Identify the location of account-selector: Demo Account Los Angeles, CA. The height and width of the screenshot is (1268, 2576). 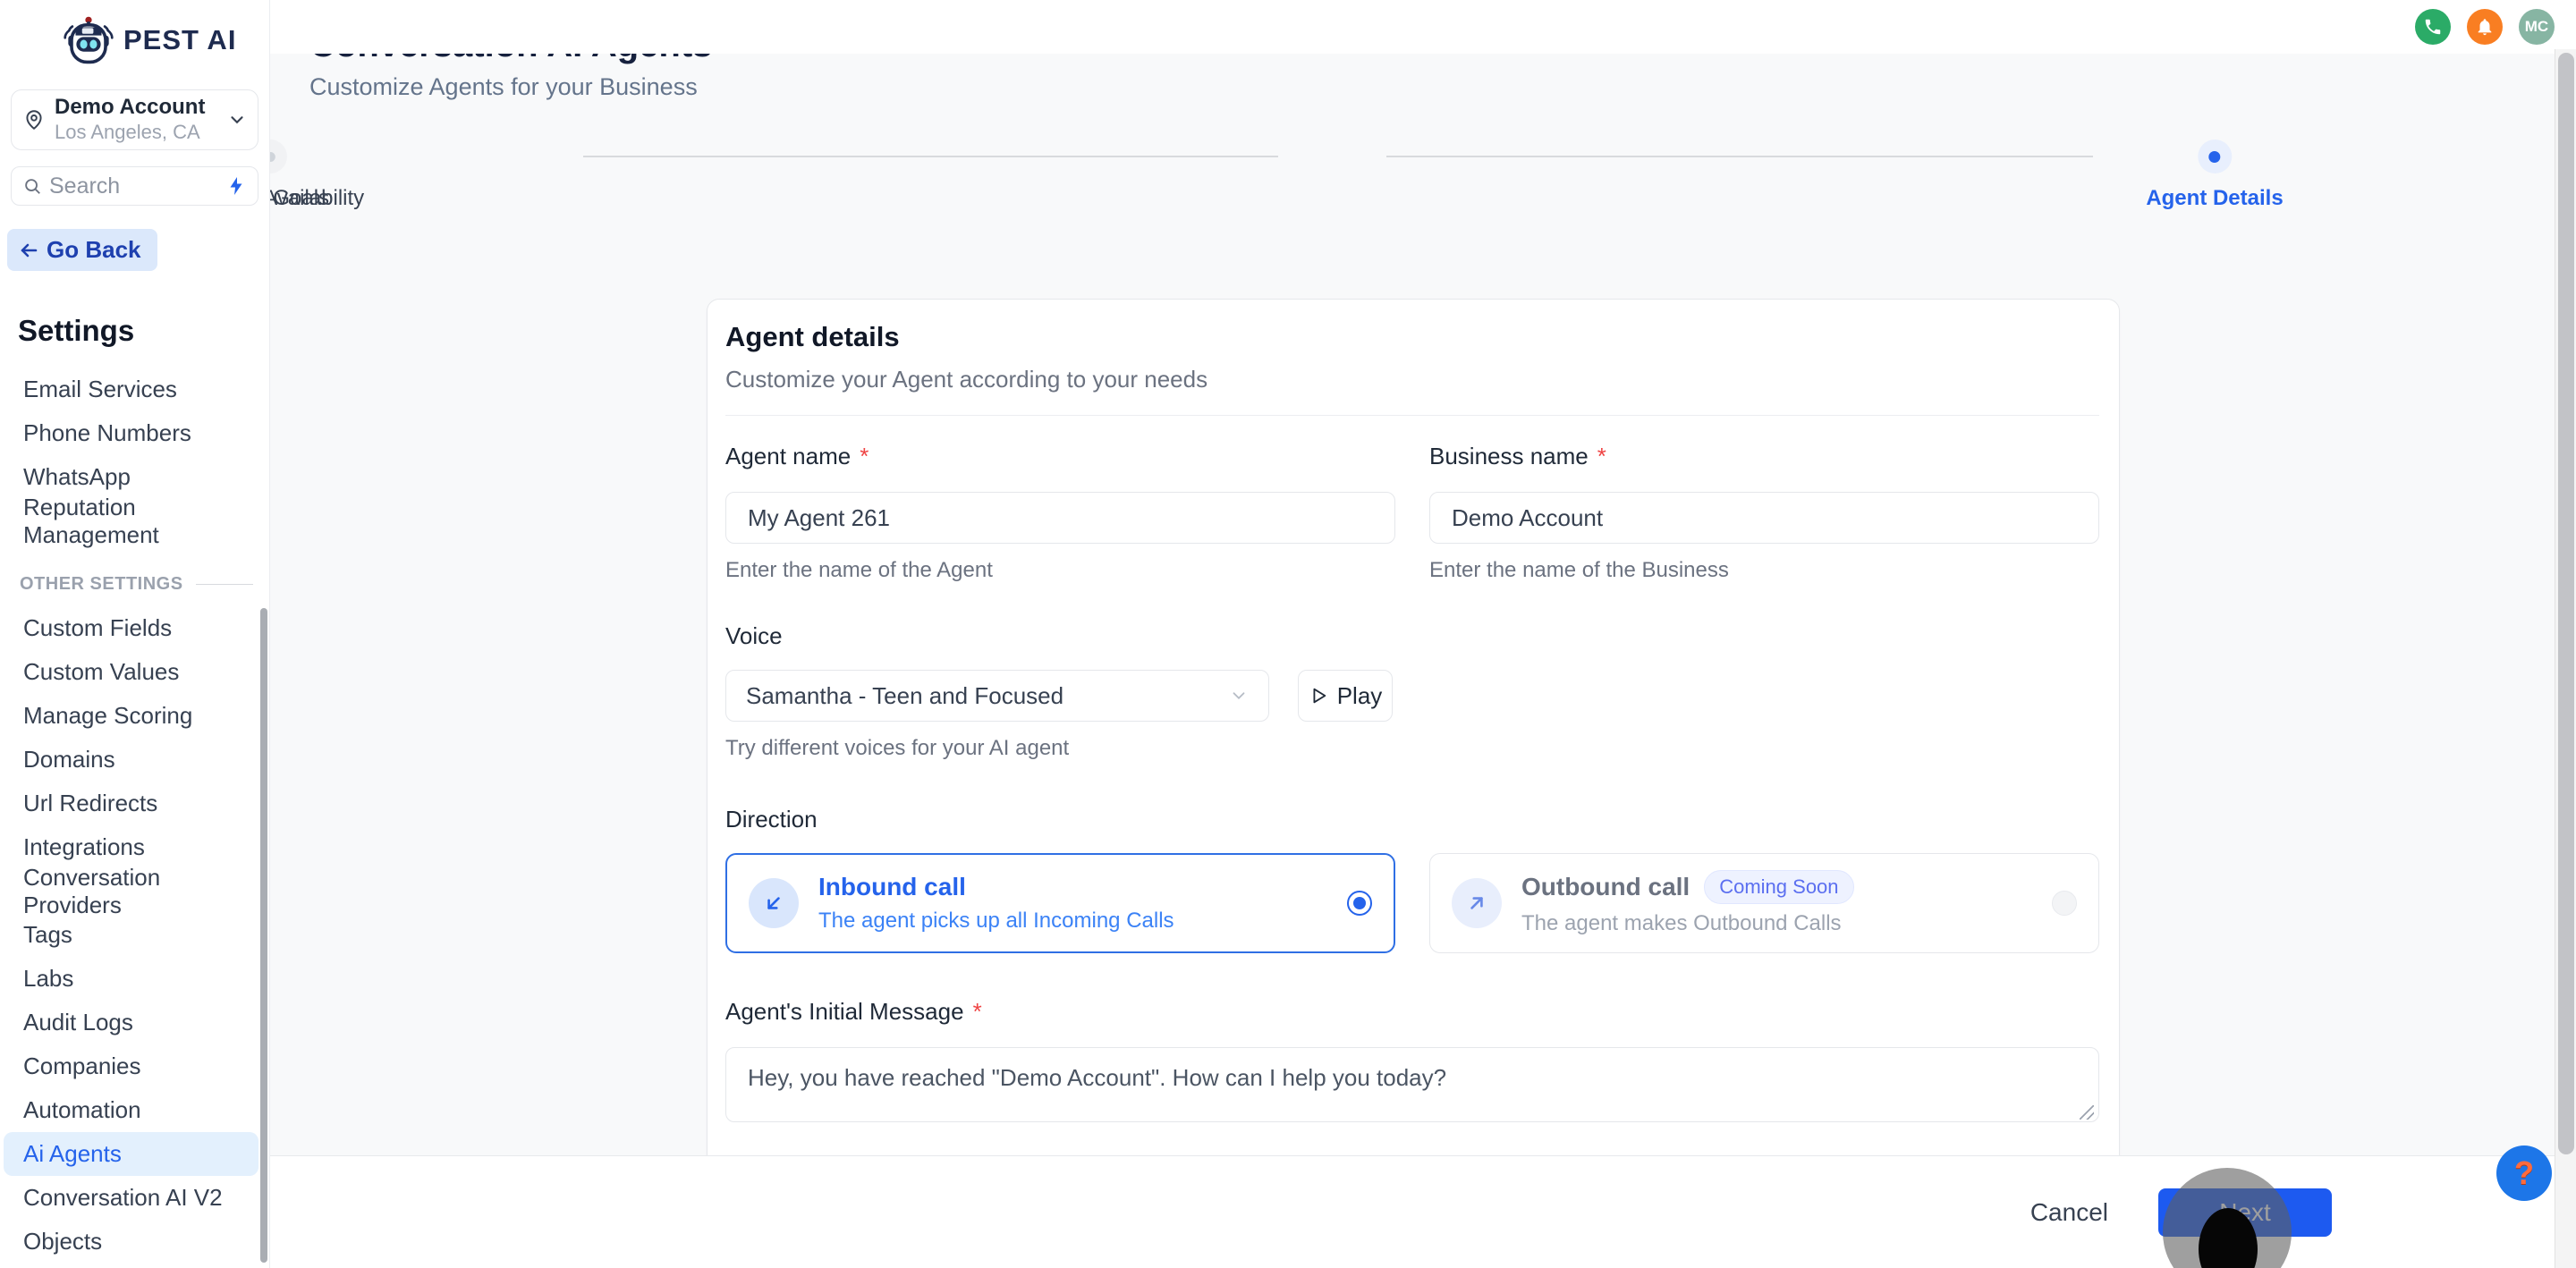
(134, 119).